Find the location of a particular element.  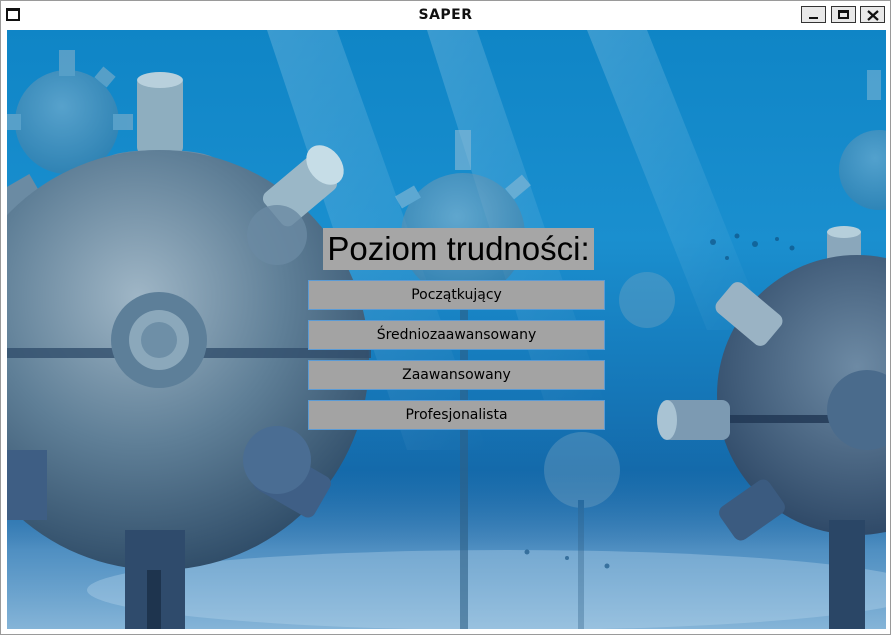

title-bar: SAPER is located at coordinates (445, 15).